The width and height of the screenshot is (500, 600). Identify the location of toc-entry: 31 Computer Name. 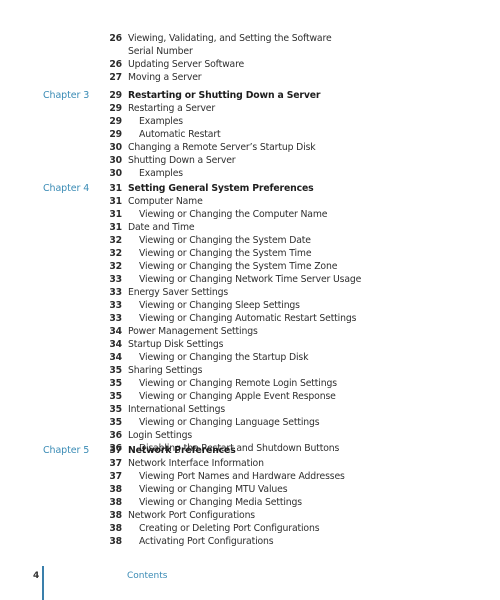
(250, 201).